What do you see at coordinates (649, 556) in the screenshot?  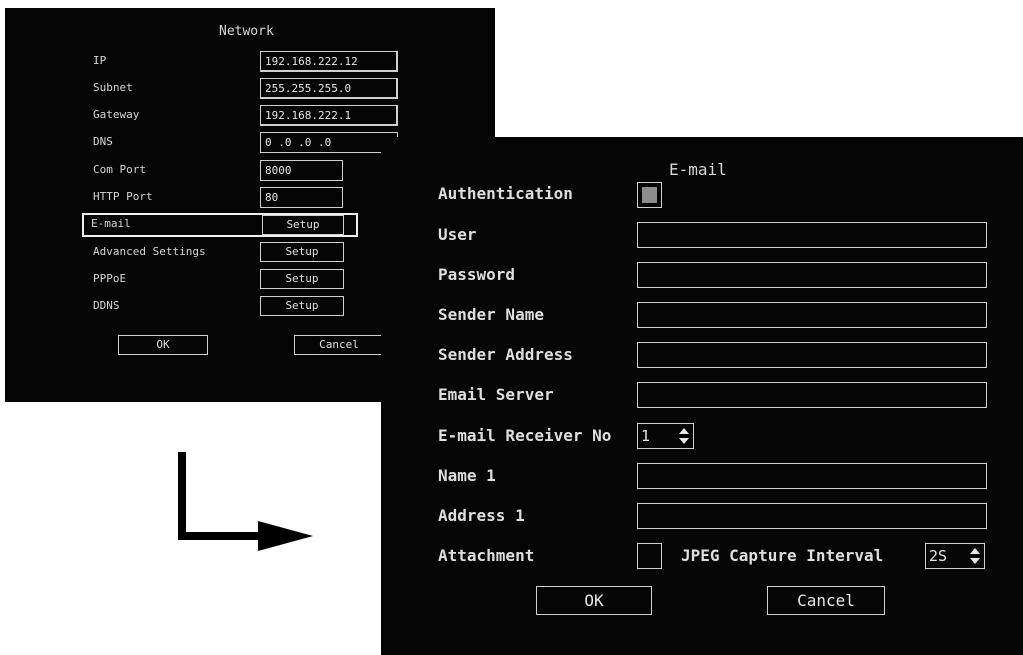 I see `attachment-checkbox` at bounding box center [649, 556].